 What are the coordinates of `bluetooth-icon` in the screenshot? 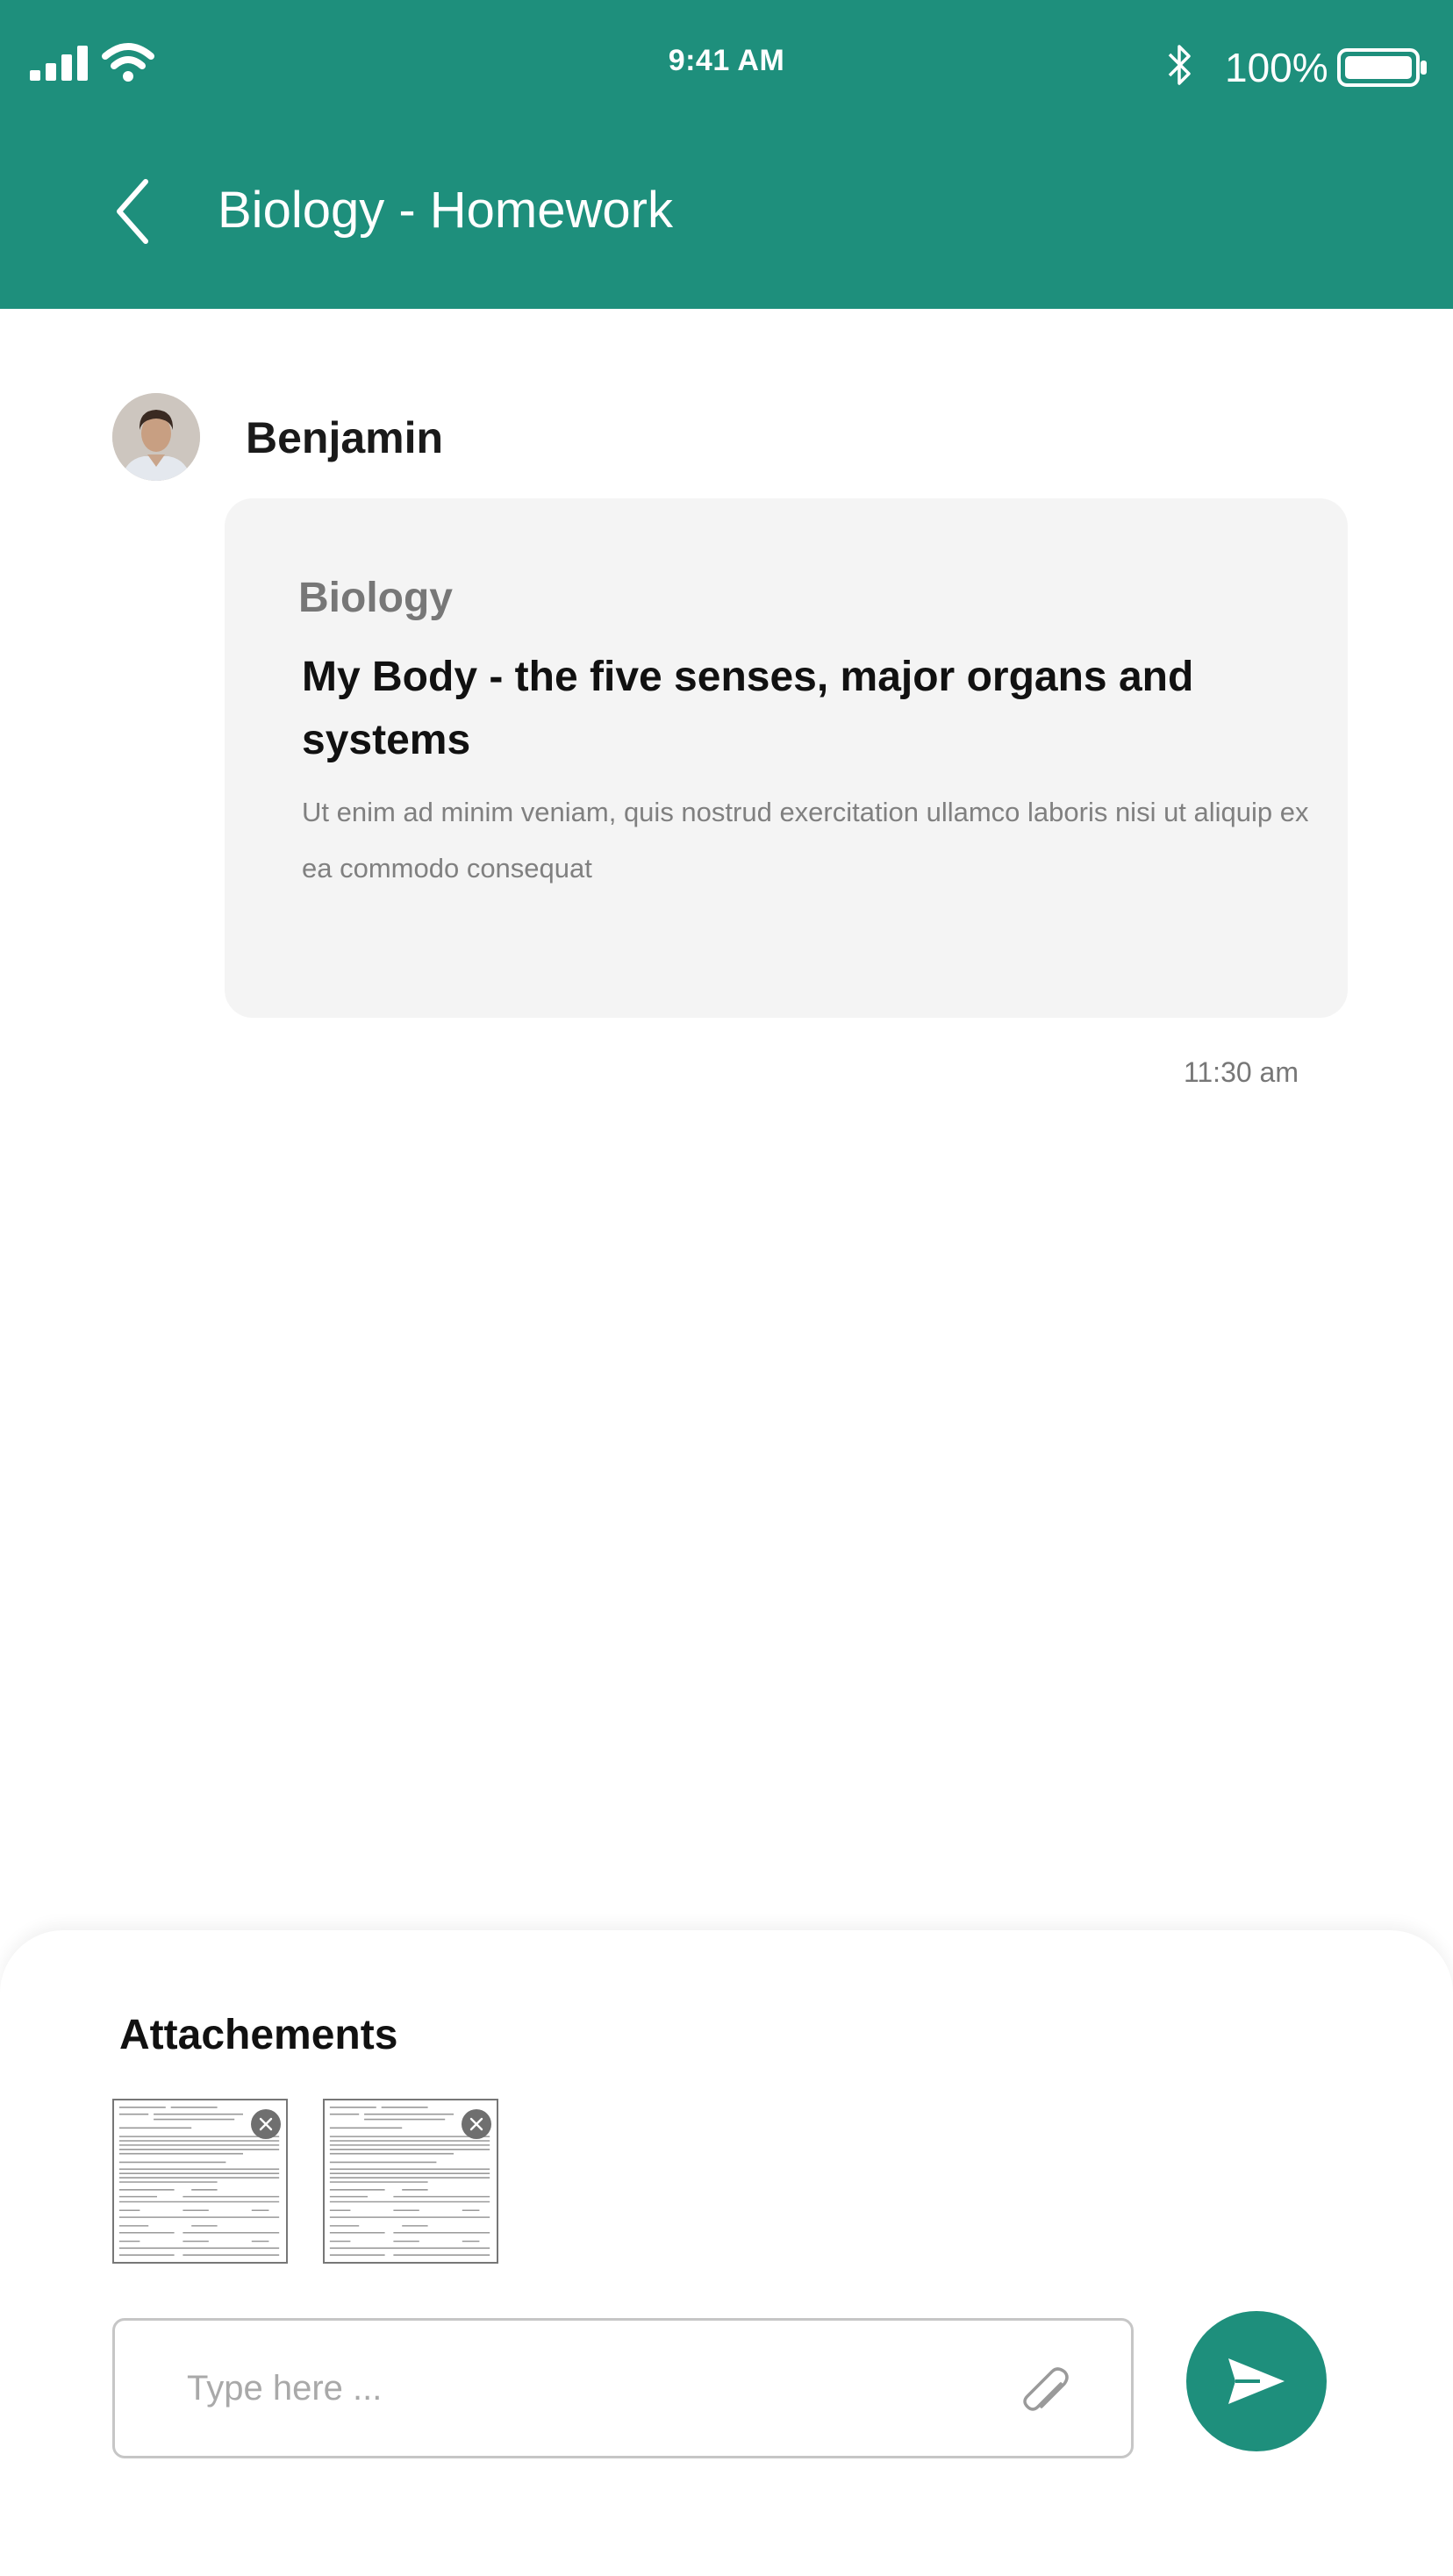 It's located at (1180, 65).